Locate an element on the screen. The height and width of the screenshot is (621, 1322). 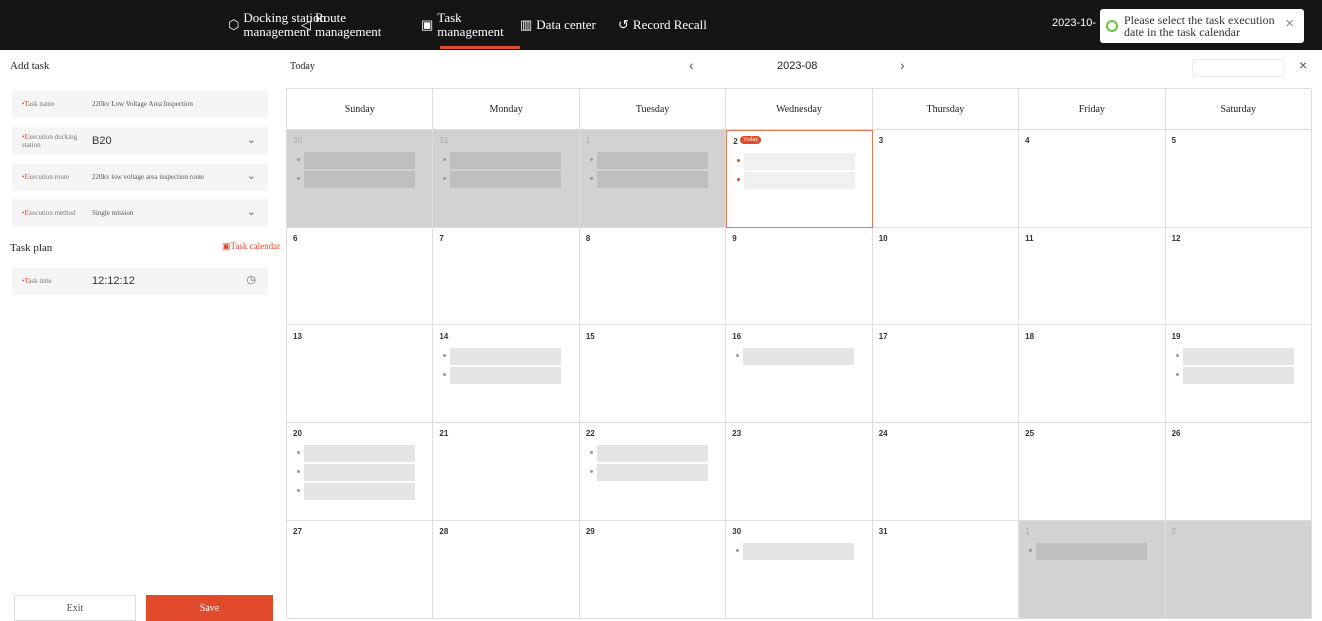
calendar-day-cell: 20 is located at coordinates (360, 472).